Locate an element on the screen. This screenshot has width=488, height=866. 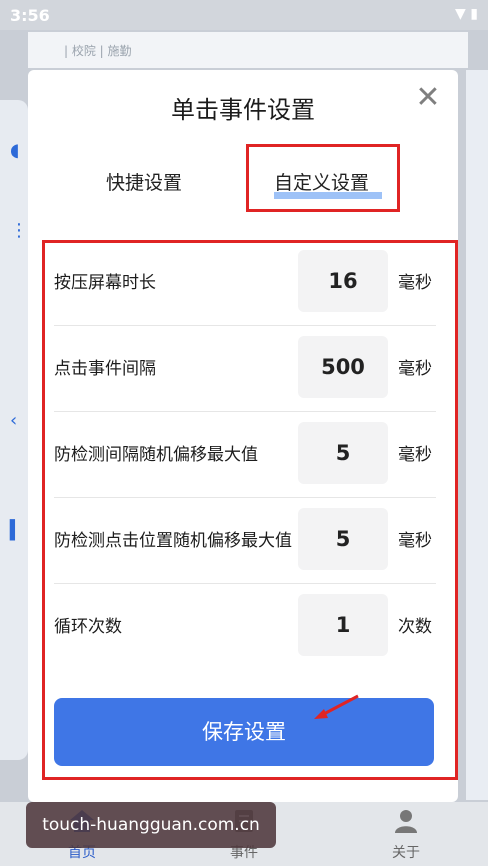
bg-item-icon: ◖ is located at coordinates (15, 150).